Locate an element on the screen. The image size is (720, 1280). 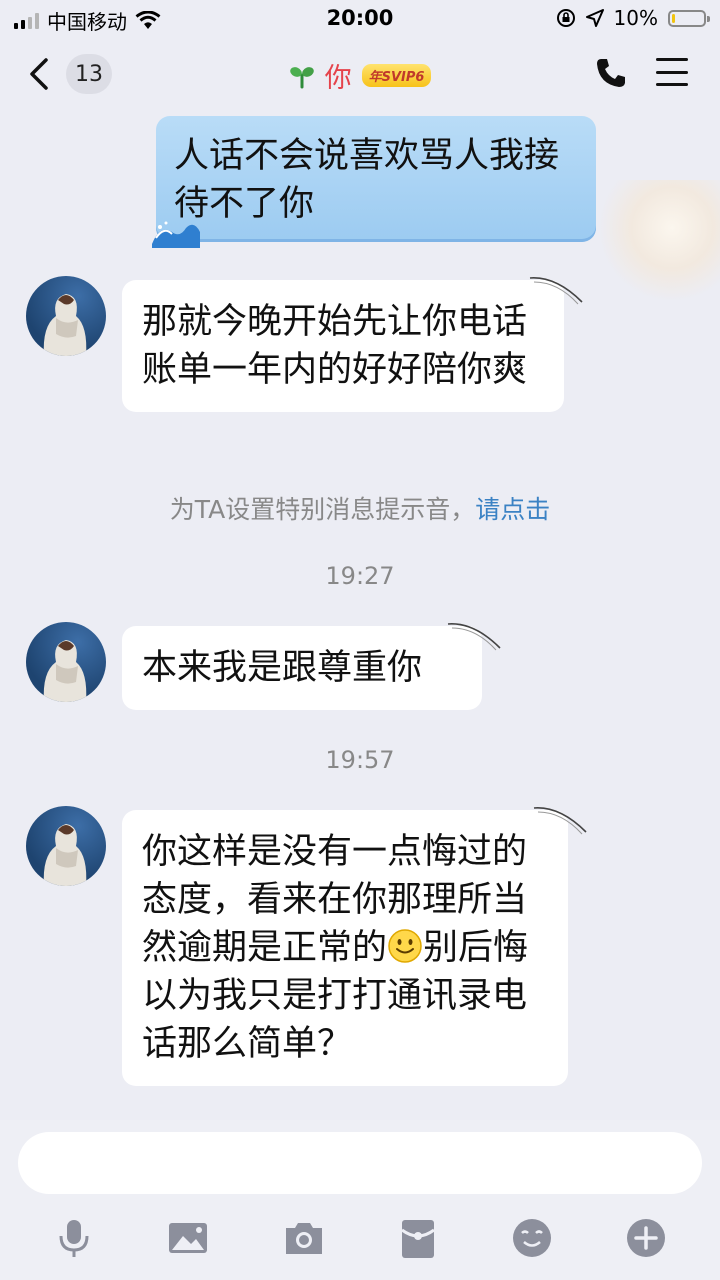
microphone-icon is located at coordinates (74, 1238).